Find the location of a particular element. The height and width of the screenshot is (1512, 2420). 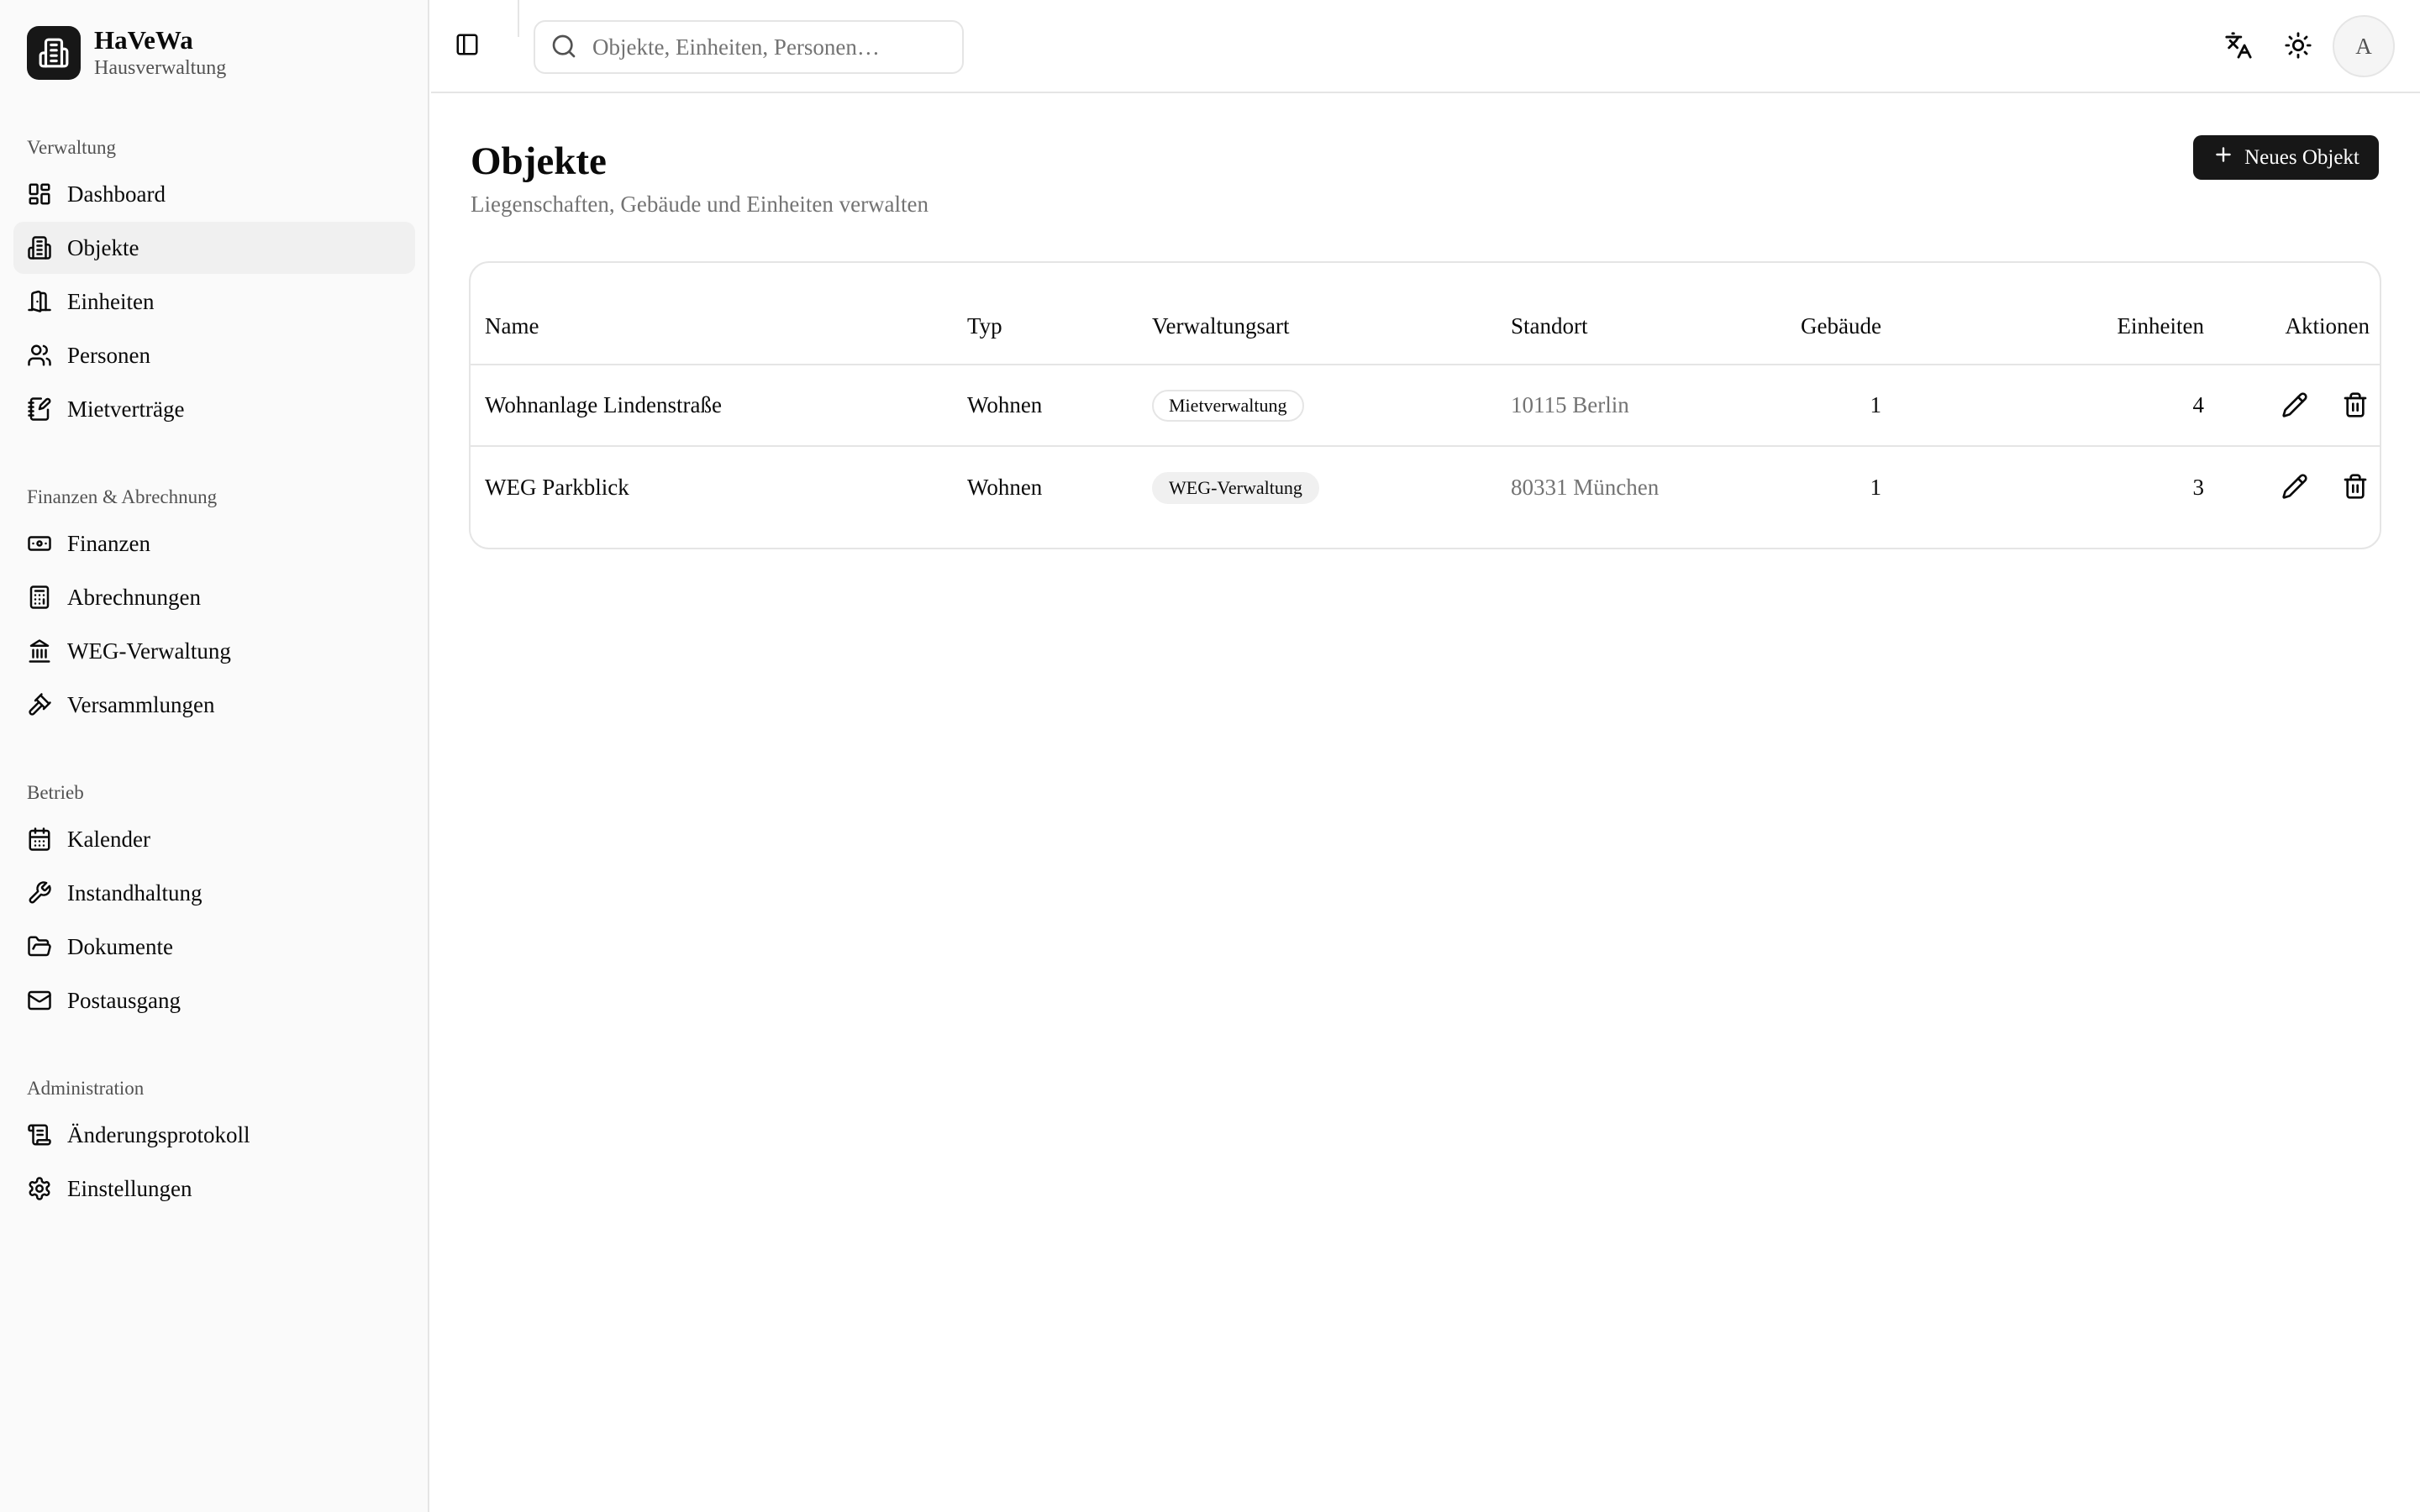

new-object-button: Neues Objekt is located at coordinates (2286, 157).